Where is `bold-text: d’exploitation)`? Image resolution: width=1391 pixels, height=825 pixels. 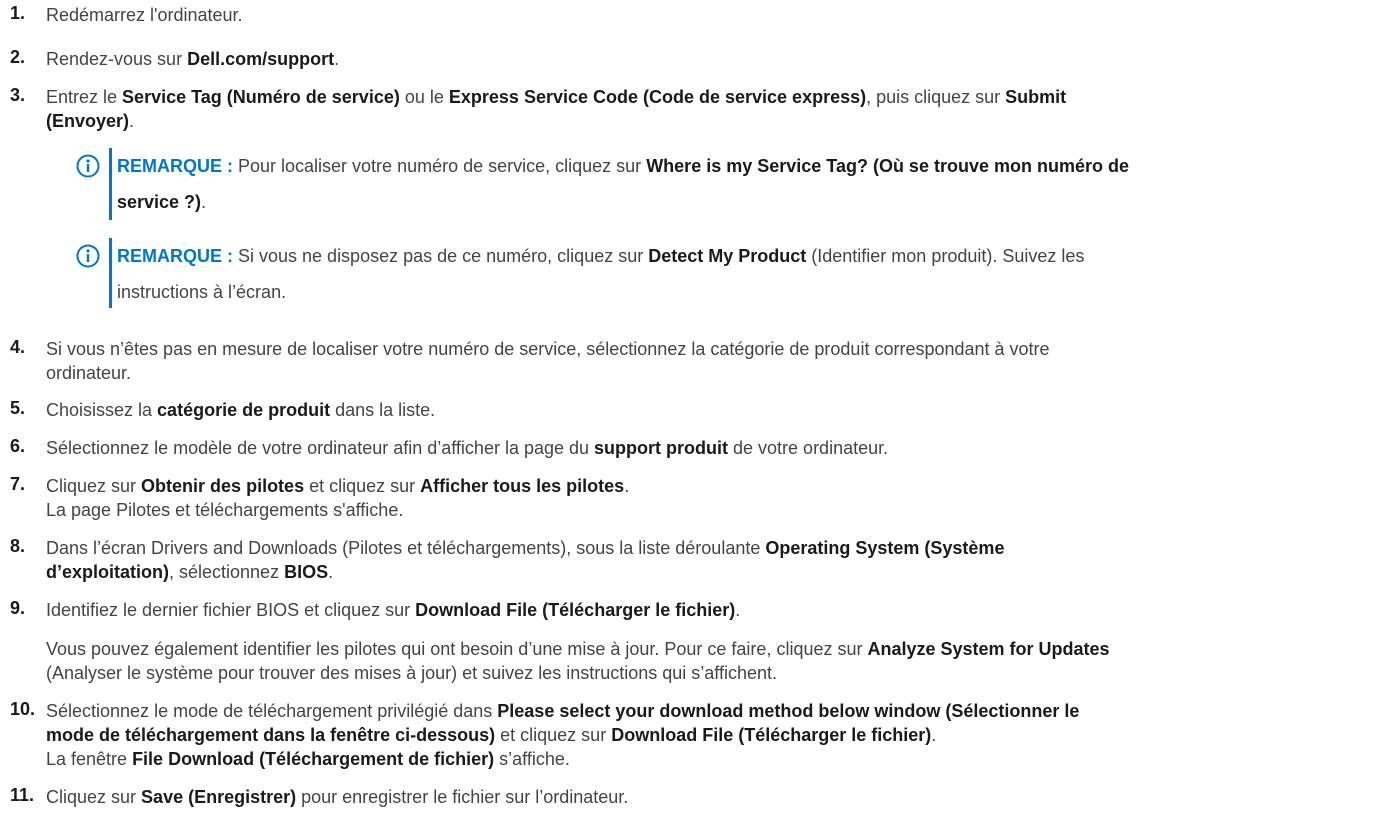 bold-text: d’exploitation) is located at coordinates (107, 572).